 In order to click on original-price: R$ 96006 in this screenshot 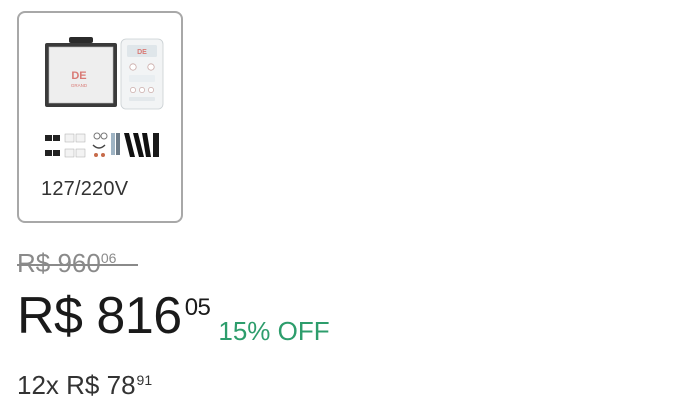, I will do `click(78, 263)`.